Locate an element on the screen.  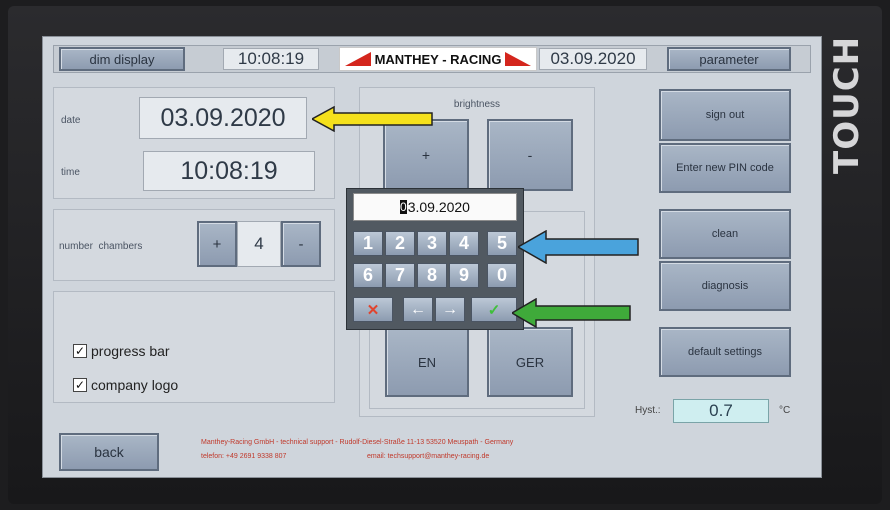
language-en-button: EN is located at coordinates (427, 362).